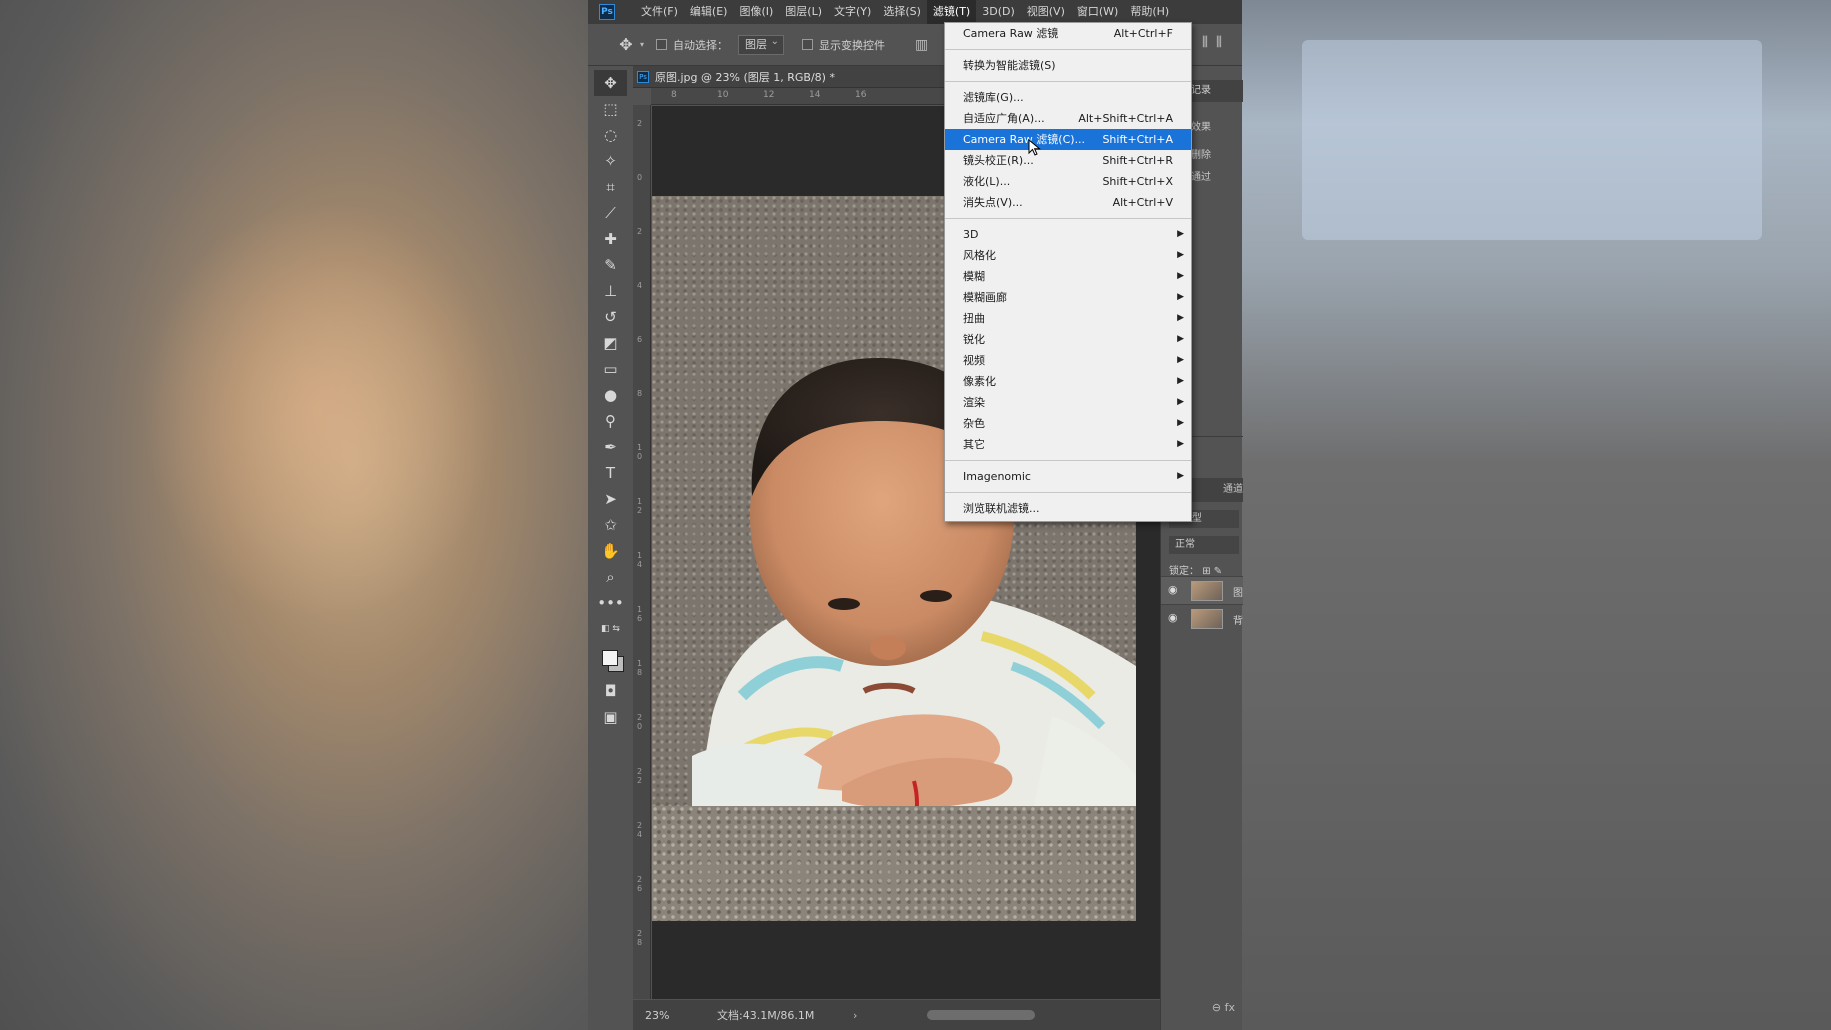 Image resolution: width=1831 pixels, height=1030 pixels. What do you see at coordinates (709, 12) in the screenshot?
I see `menu-1: 编辑(E)` at bounding box center [709, 12].